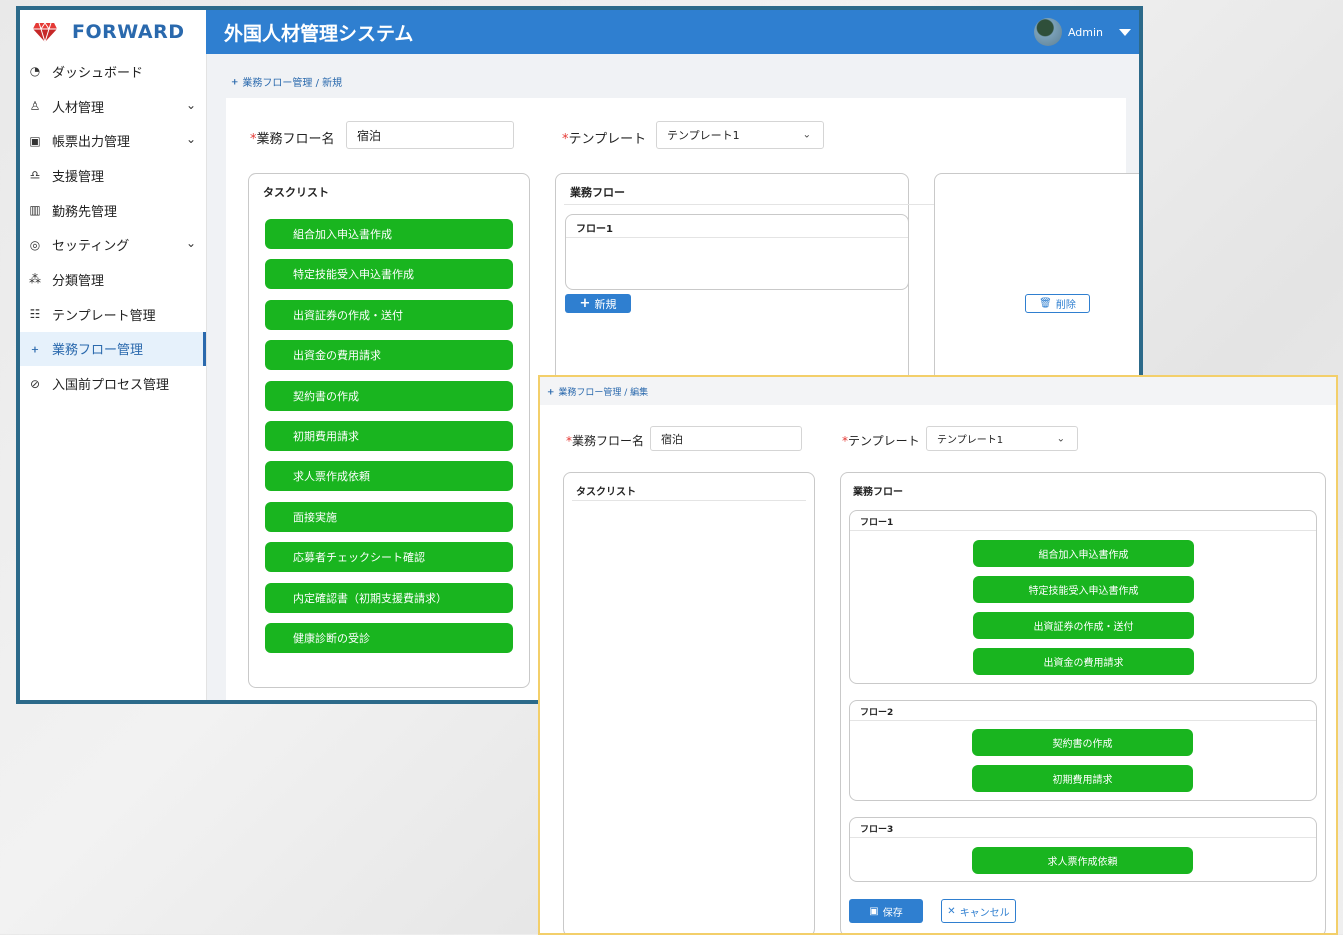  Describe the element at coordinates (1047, 32) in the screenshot. I see `avatar` at that location.